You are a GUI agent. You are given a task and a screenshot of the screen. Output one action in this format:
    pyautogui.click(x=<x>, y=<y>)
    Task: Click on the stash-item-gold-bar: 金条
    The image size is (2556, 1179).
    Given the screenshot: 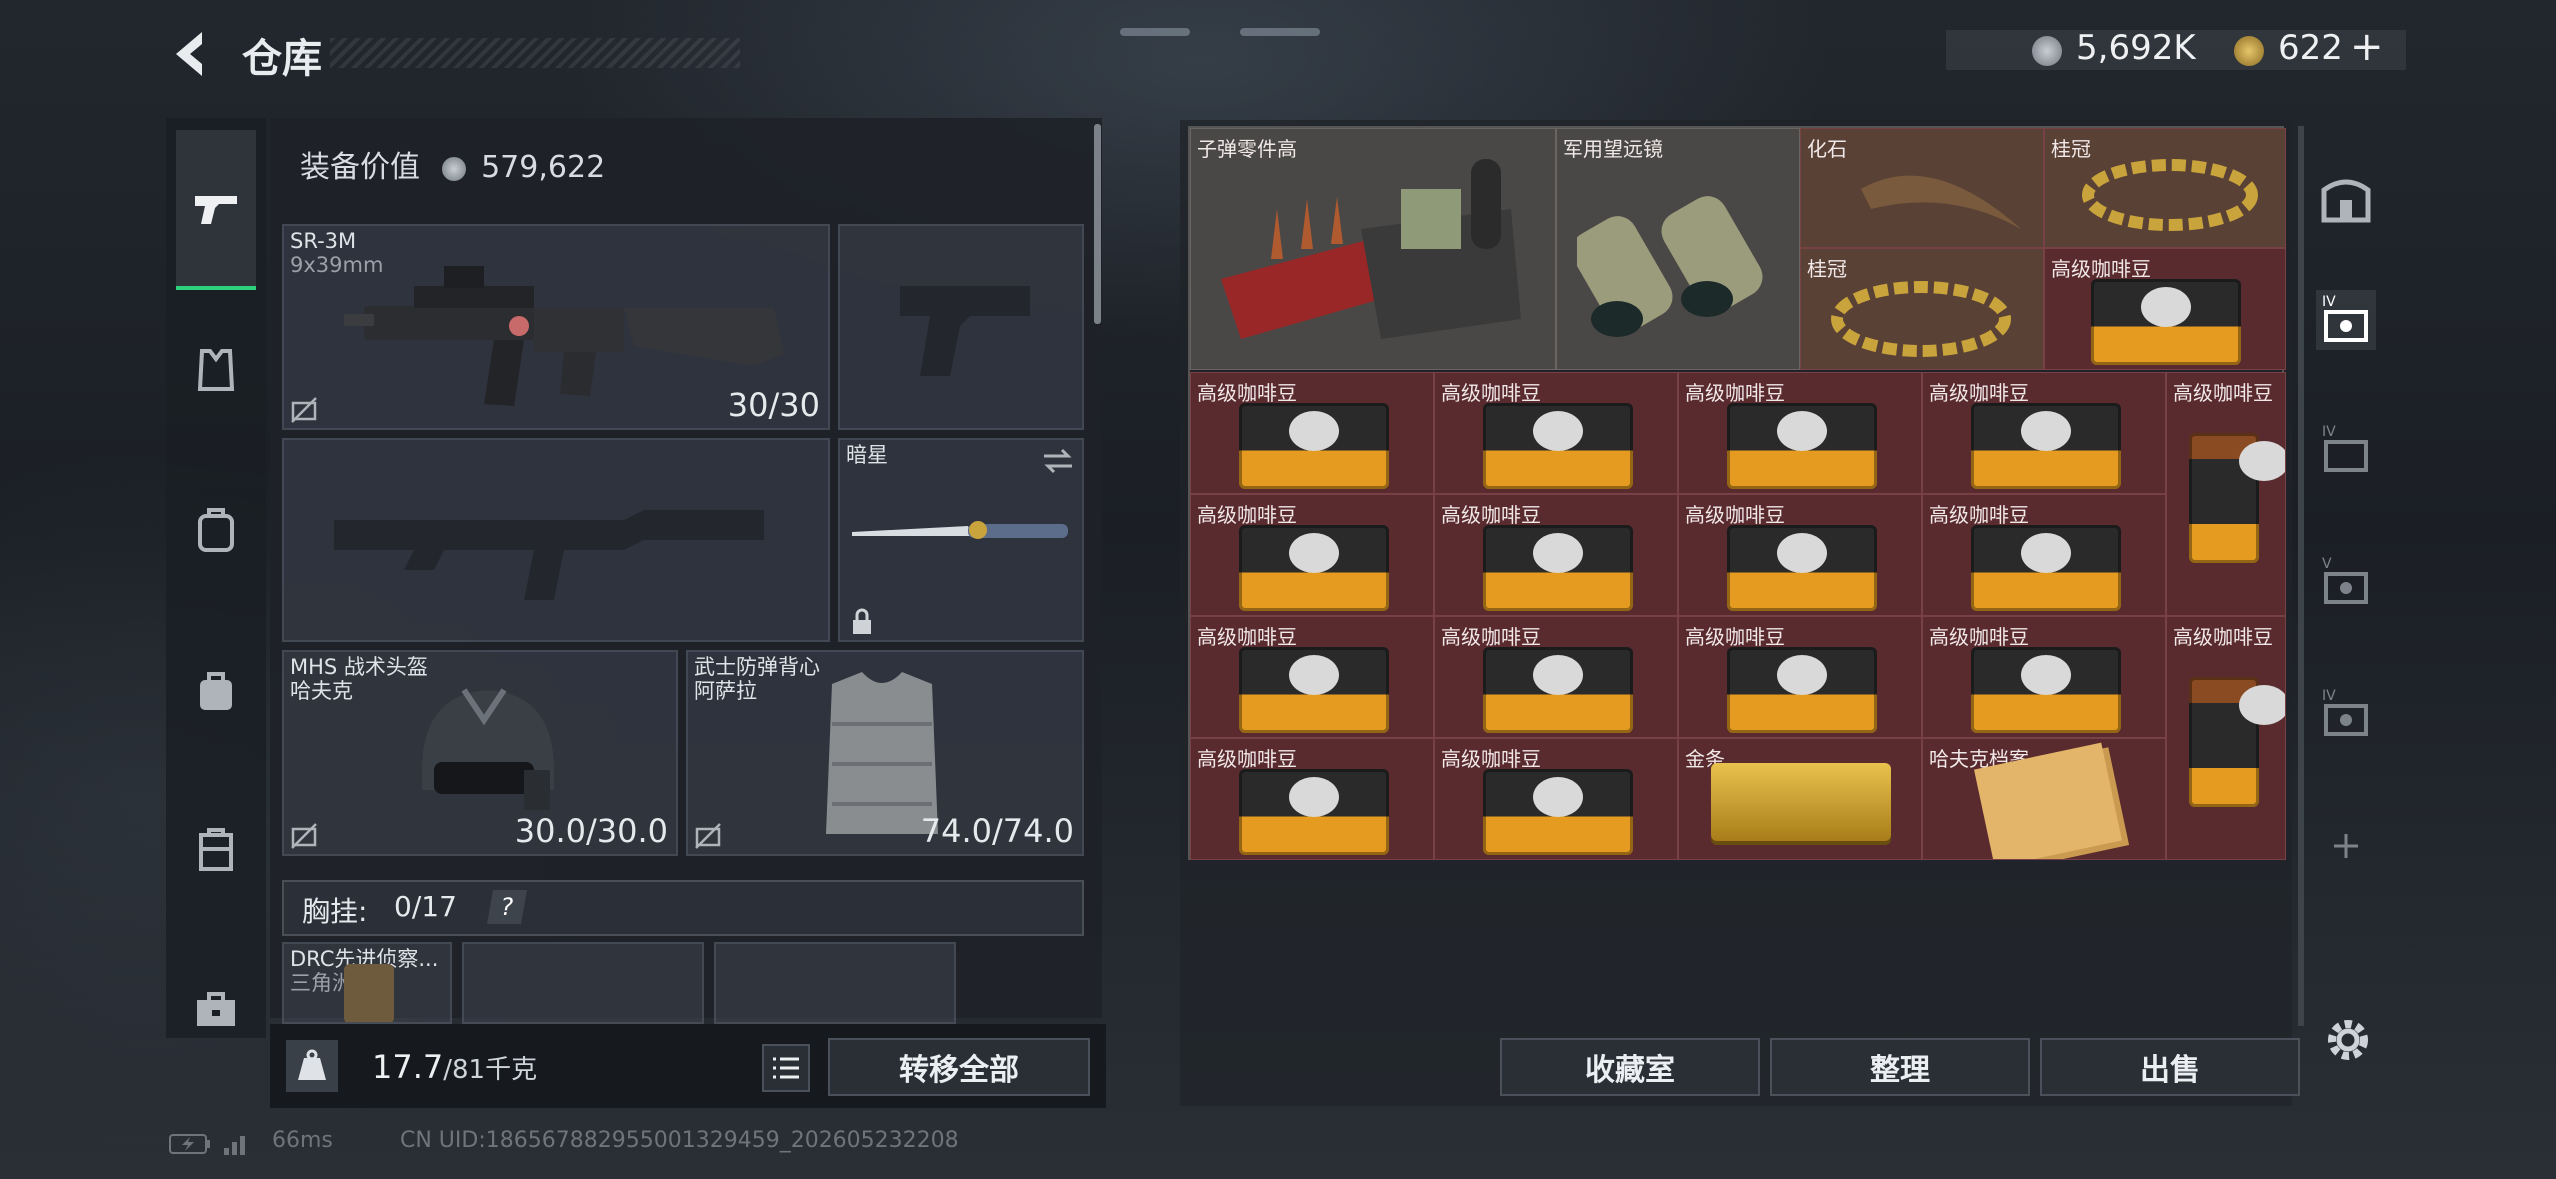 What is the action you would take?
    pyautogui.click(x=1800, y=799)
    